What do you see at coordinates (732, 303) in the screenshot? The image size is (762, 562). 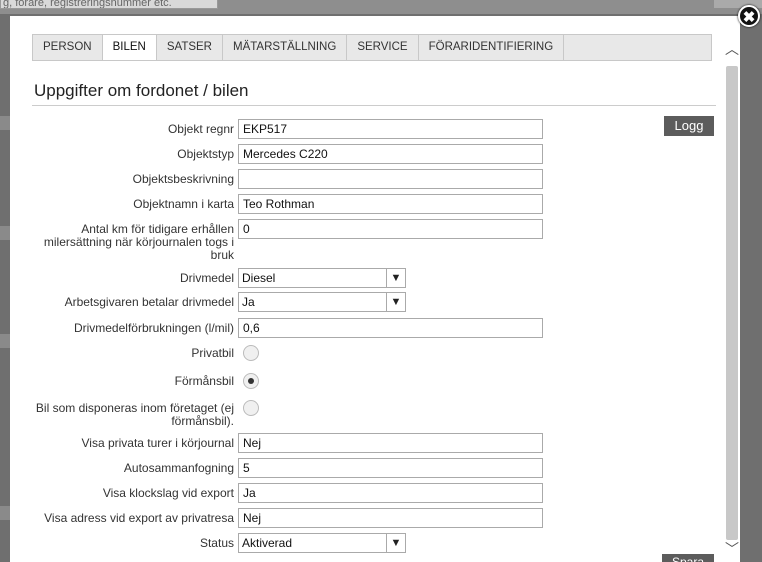 I see `scrollbar-thumb` at bounding box center [732, 303].